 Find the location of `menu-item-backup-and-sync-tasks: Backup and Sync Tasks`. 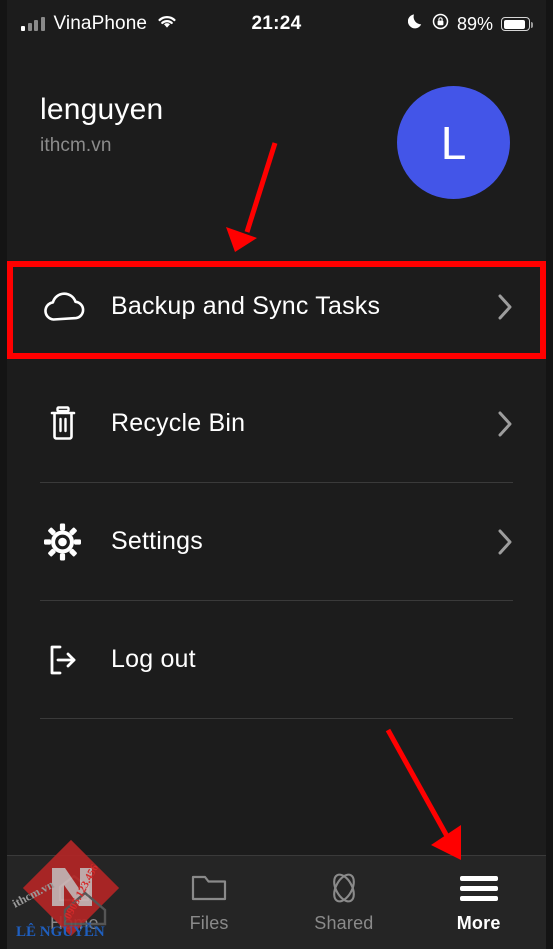

menu-item-backup-and-sync-tasks: Backup and Sync Tasks is located at coordinates (276, 306).